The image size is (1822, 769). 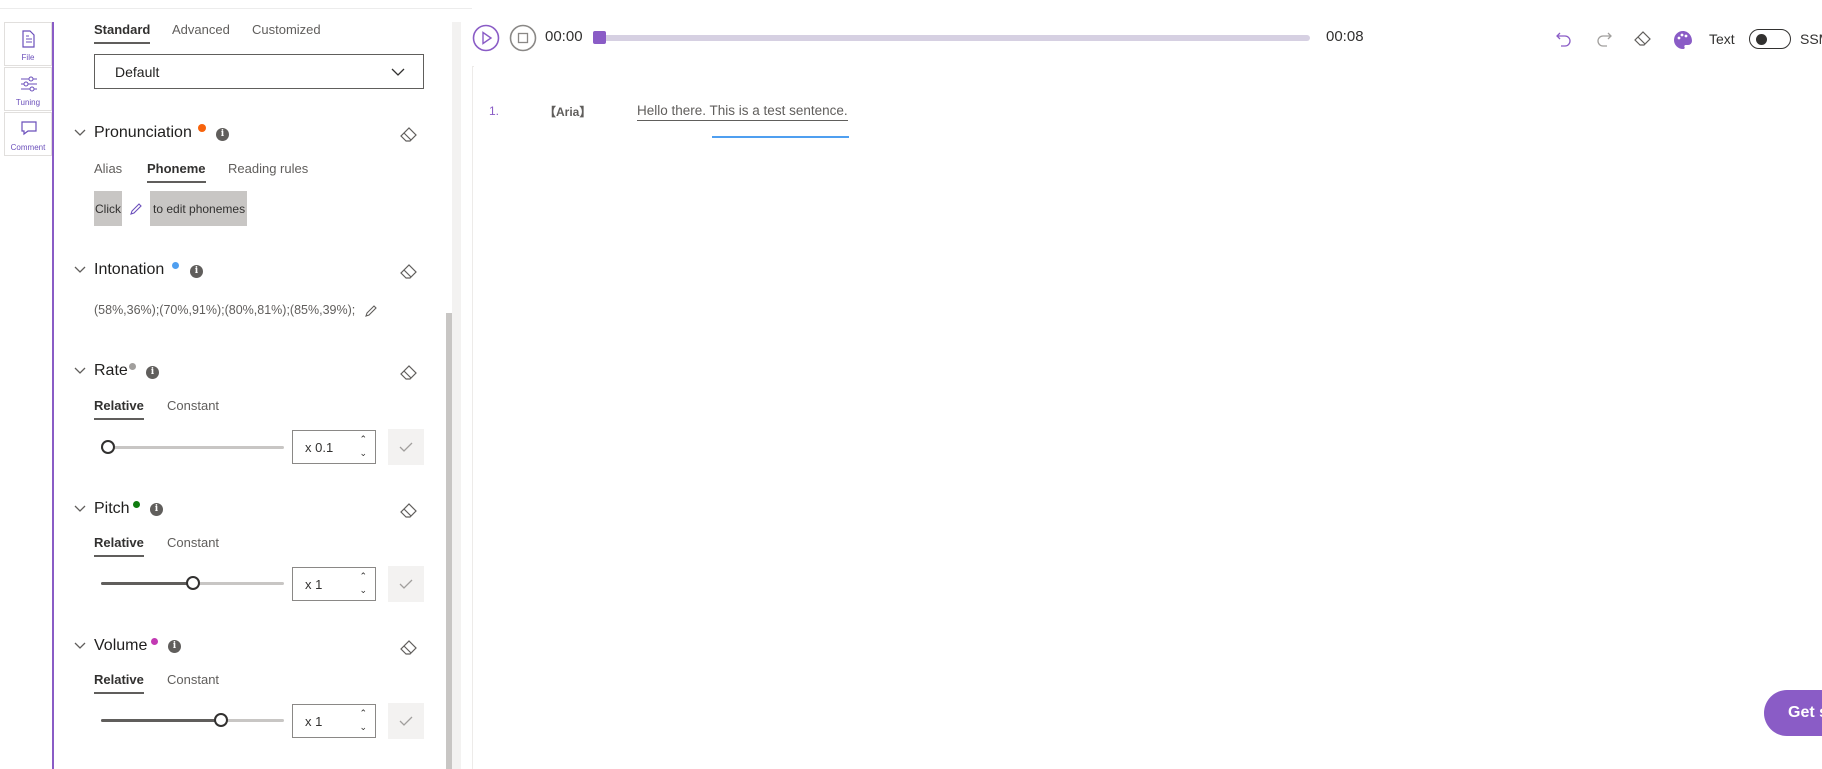 I want to click on volume-apply-button, so click(x=406, y=721).